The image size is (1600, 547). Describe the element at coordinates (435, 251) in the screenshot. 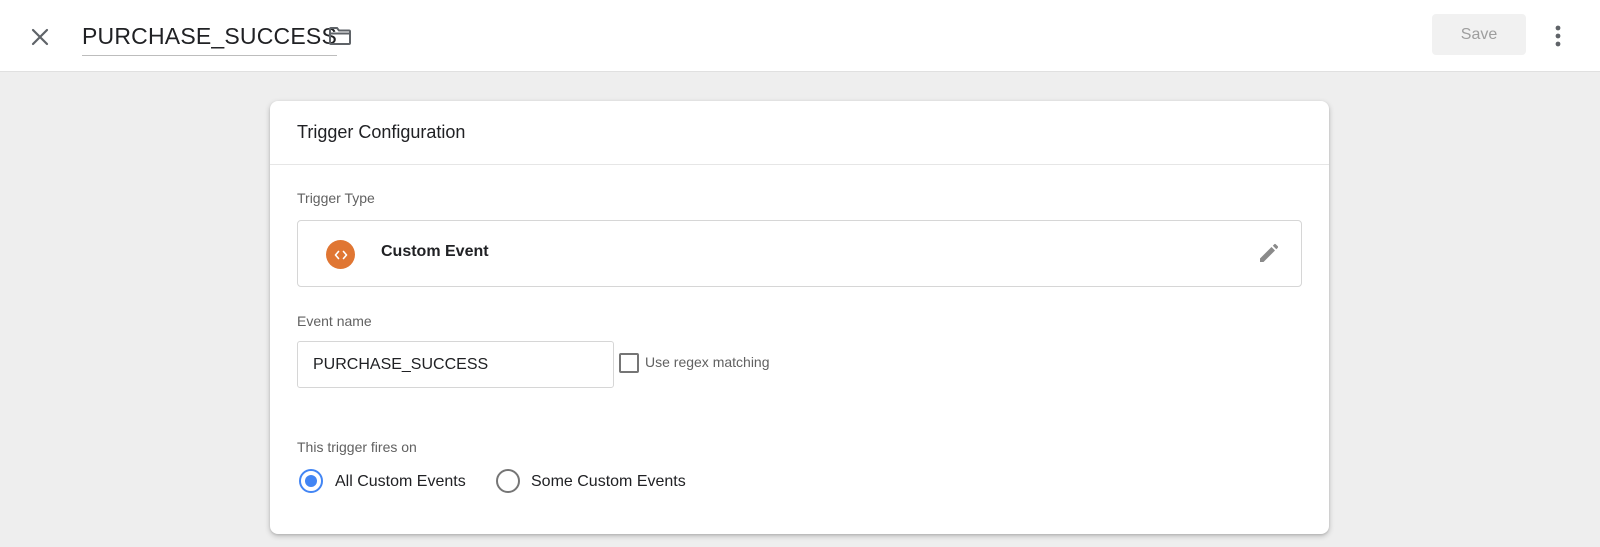

I see `trigger-type-value: Custom Event` at that location.